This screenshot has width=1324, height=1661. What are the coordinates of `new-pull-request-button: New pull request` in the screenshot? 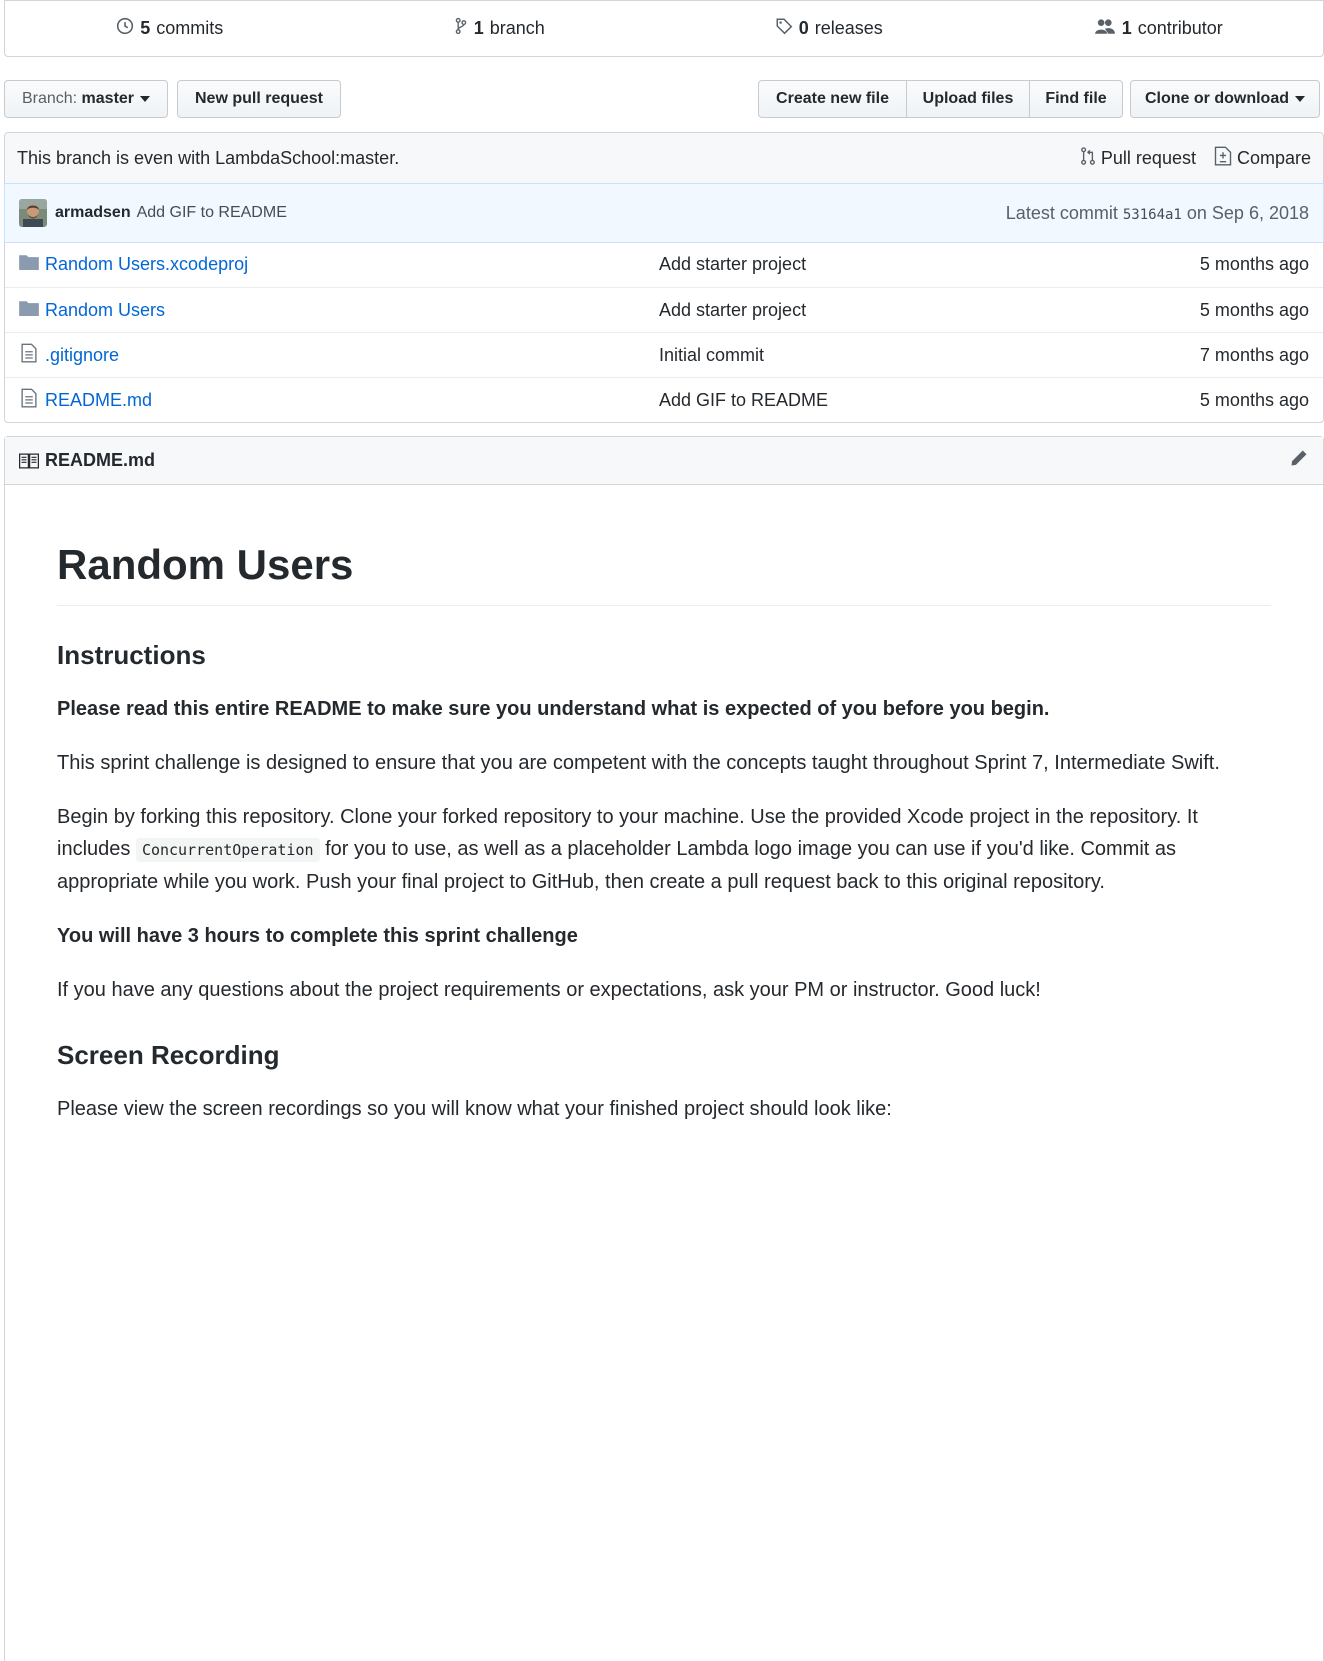 It's located at (259, 99).